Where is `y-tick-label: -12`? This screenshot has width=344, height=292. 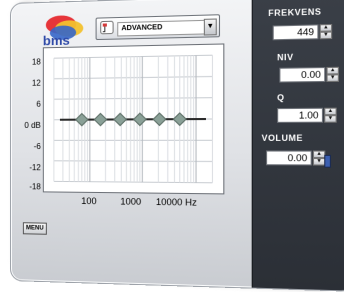
y-tick-label: -12 is located at coordinates (29, 167).